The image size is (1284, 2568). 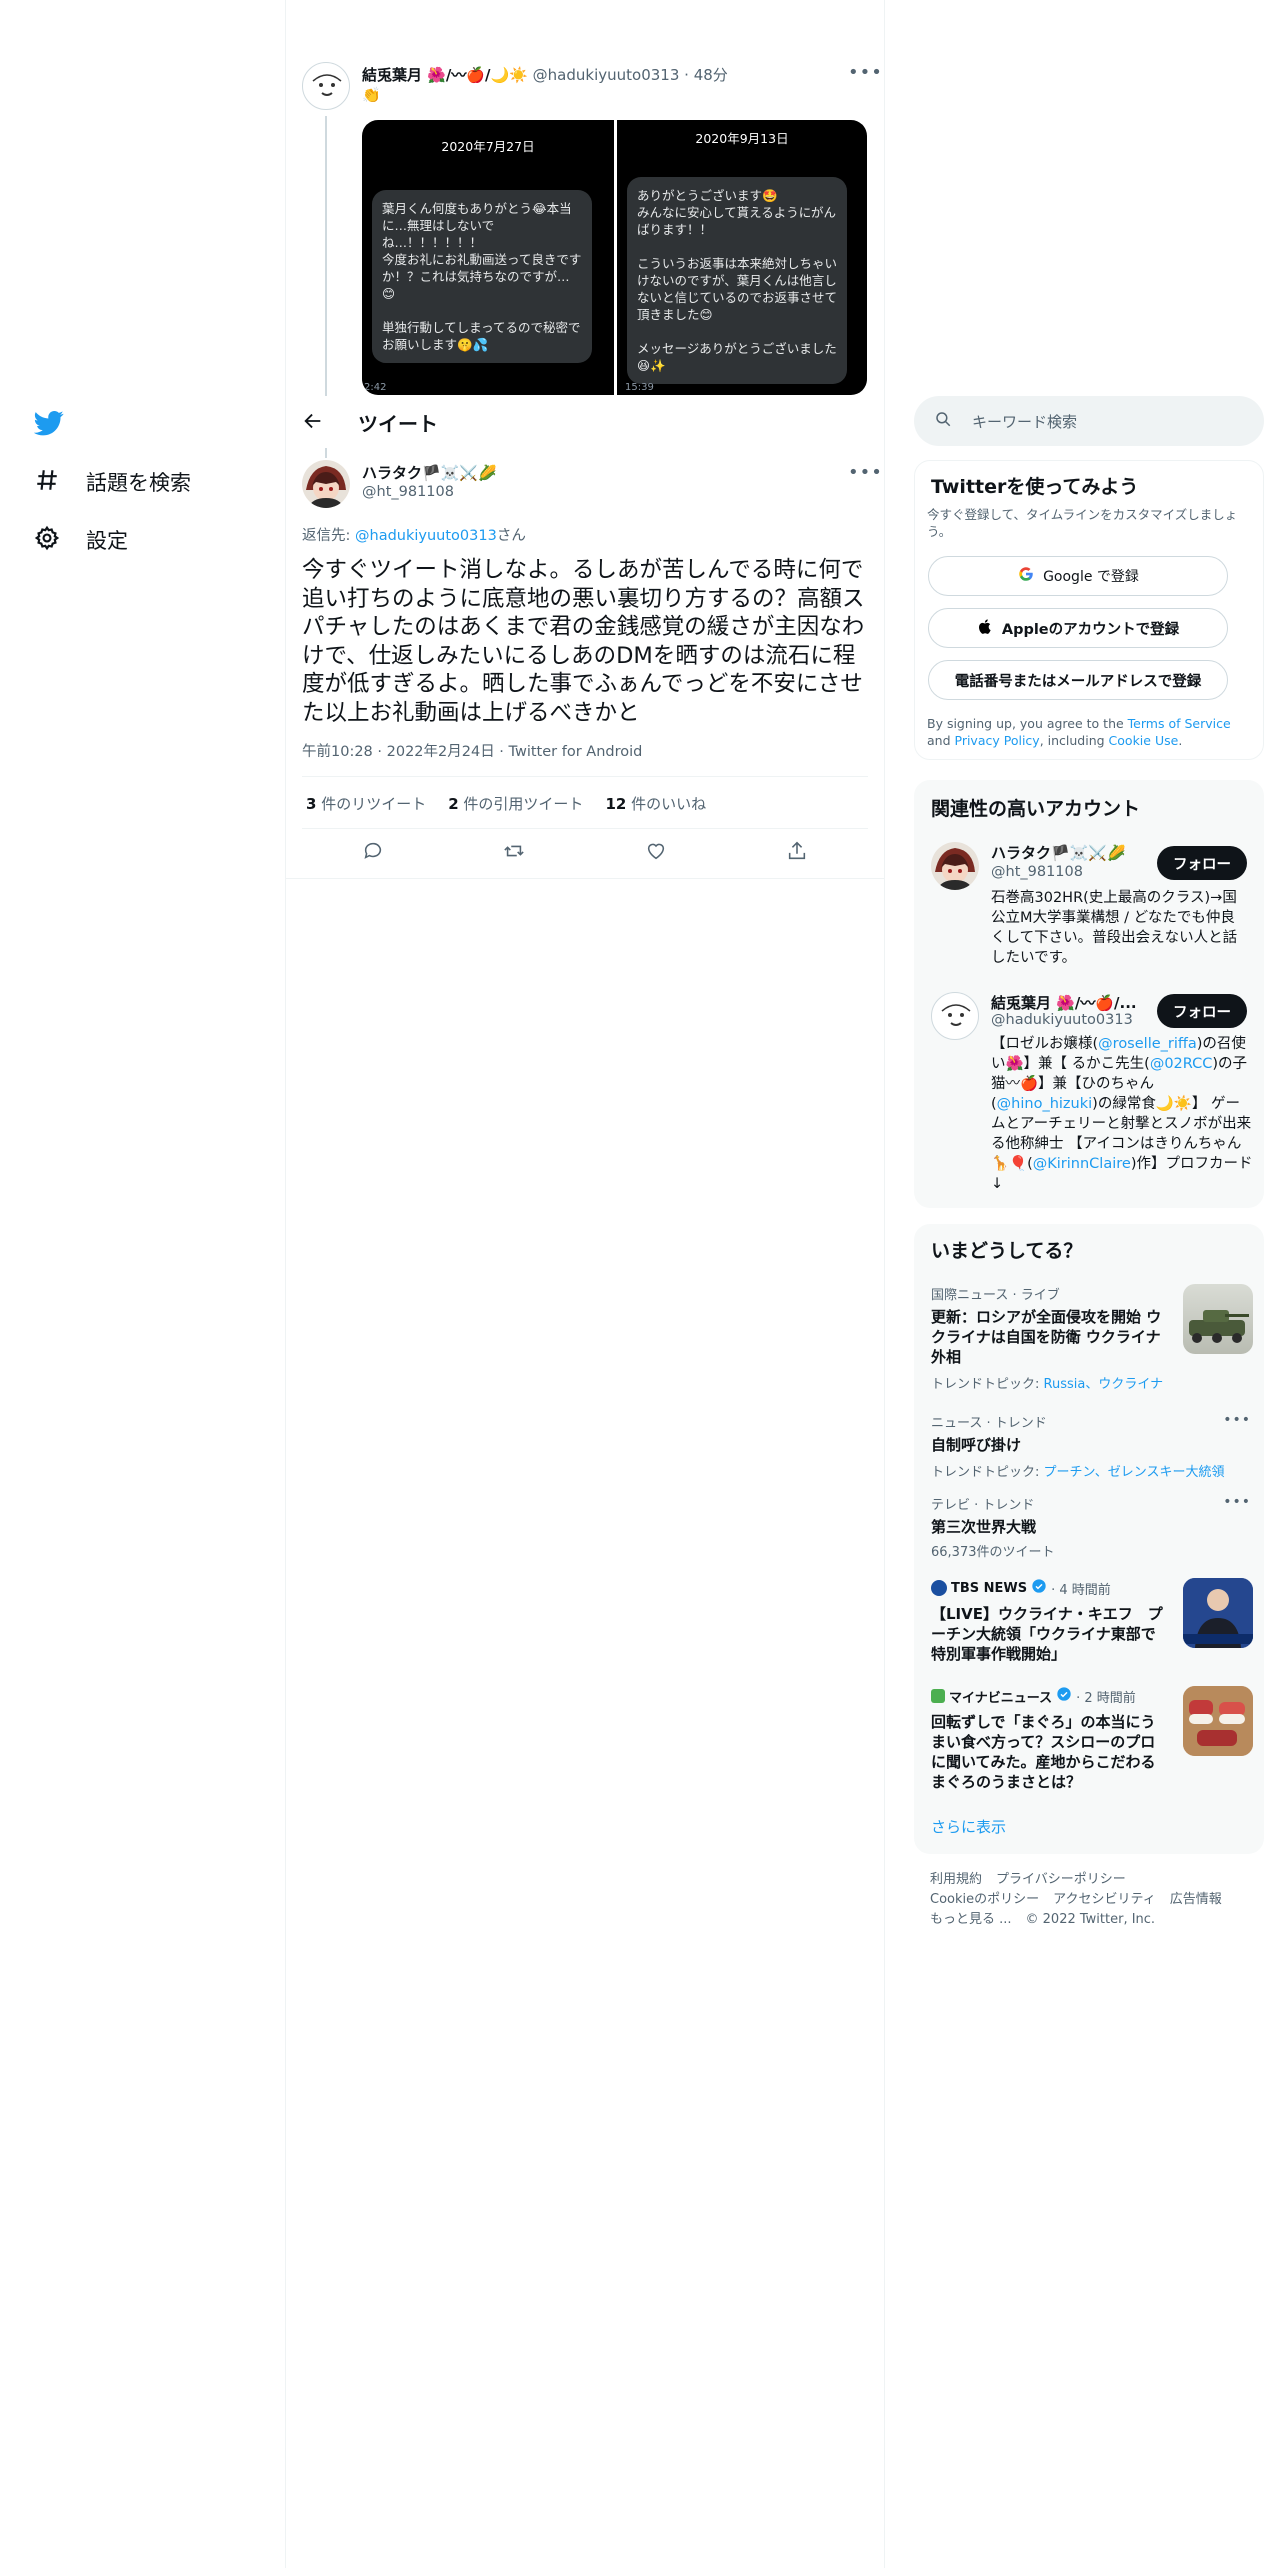 What do you see at coordinates (939, 1588) in the screenshot?
I see `tbs-logo-icon` at bounding box center [939, 1588].